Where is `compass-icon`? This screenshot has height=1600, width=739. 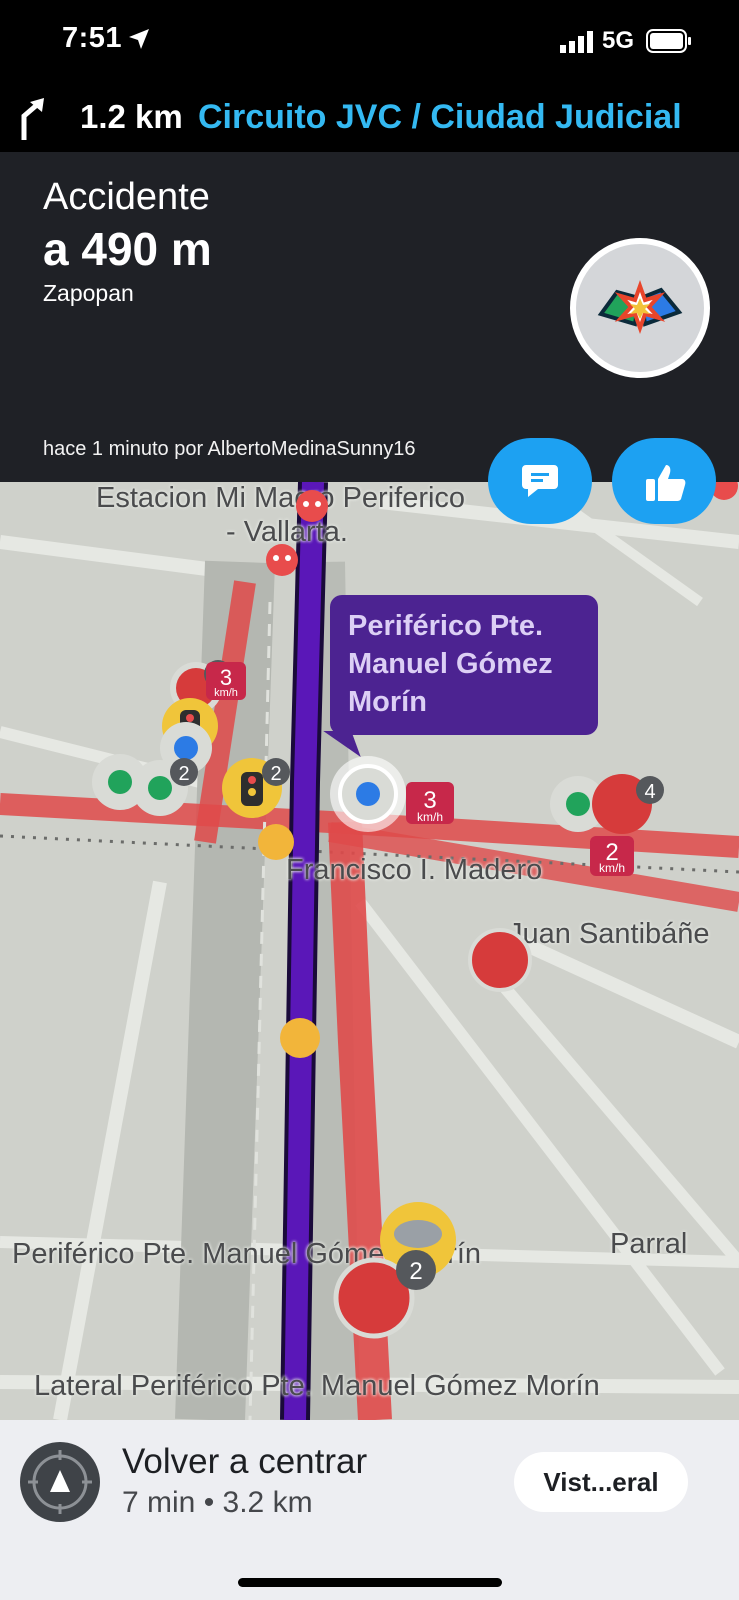
compass-icon is located at coordinates (60, 1482).